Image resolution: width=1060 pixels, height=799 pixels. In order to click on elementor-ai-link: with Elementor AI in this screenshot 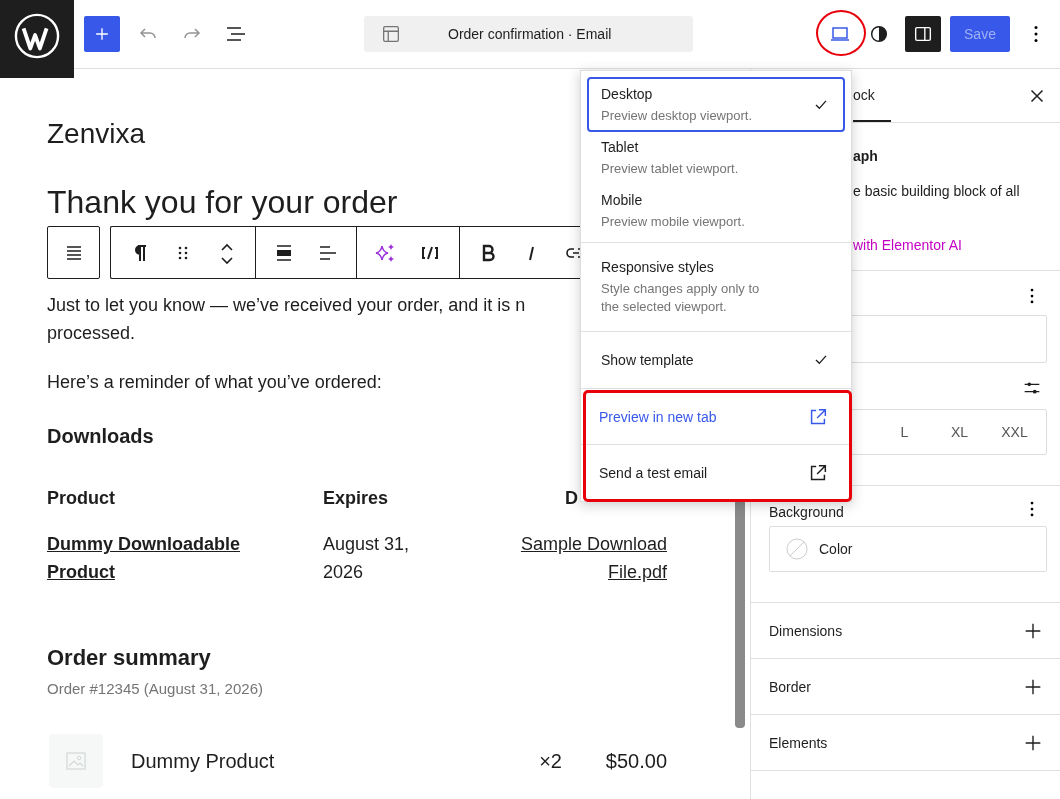, I will do `click(956, 245)`.